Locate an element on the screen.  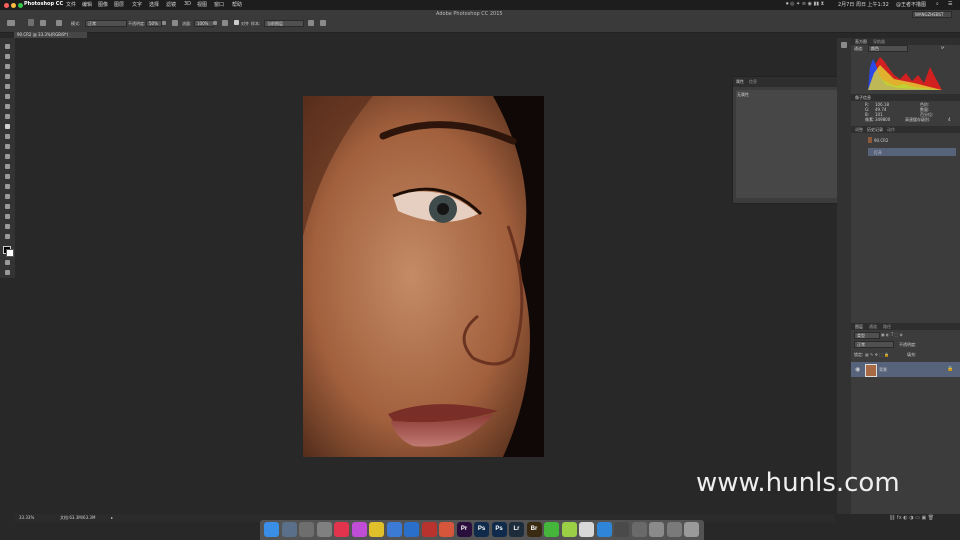
layer-footer-icons: ⛓ fx ◐ ◑ ▭ ▣ 🗑 is located at coordinates (911, 518).